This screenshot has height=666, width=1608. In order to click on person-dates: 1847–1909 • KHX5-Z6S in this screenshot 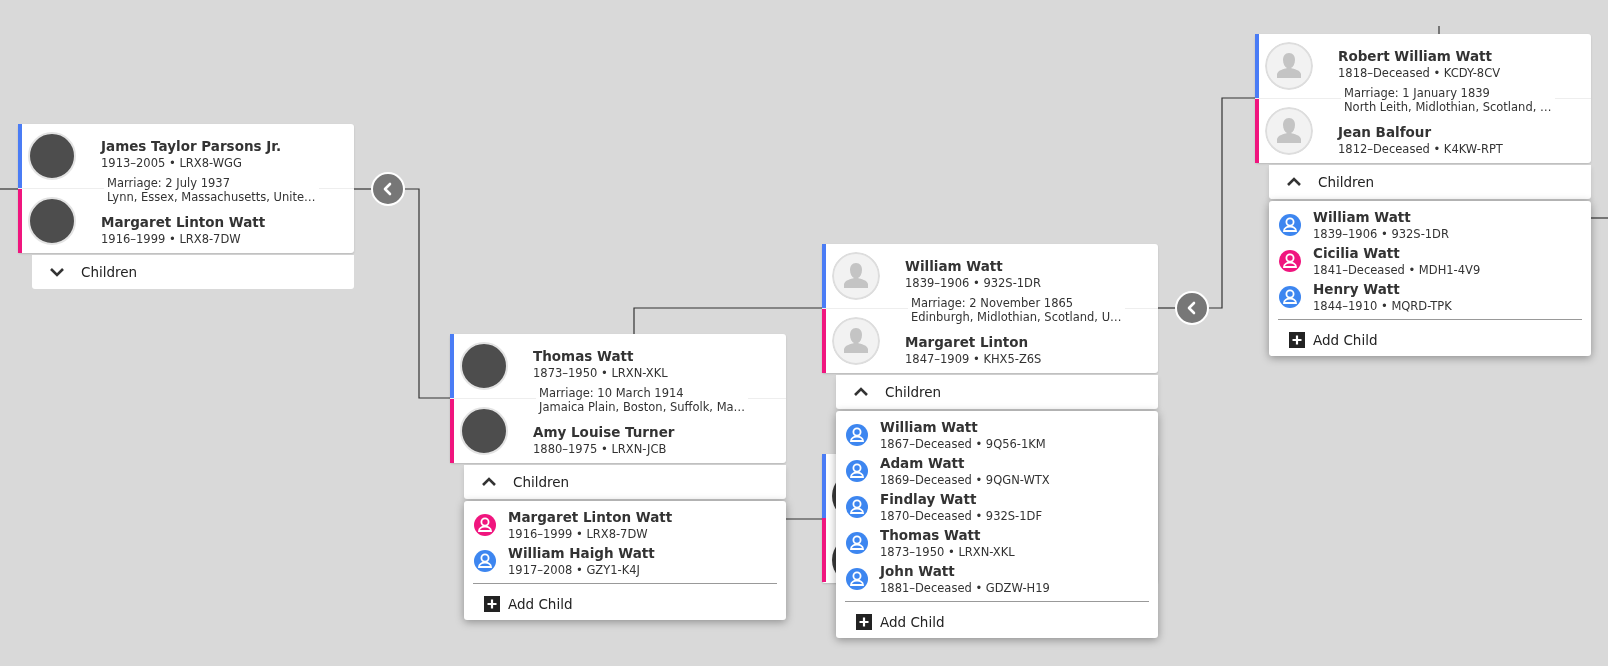, I will do `click(973, 359)`.